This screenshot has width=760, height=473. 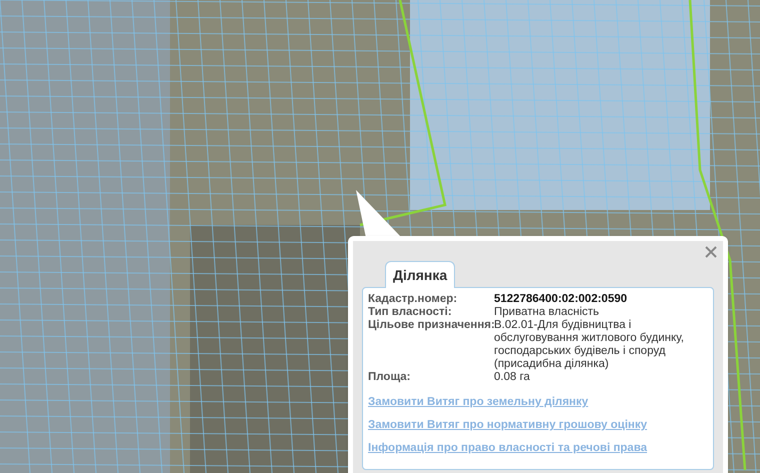 What do you see at coordinates (508, 425) in the screenshot?
I see `link: Замовити Витяг про нормативну грошову оцінку` at bounding box center [508, 425].